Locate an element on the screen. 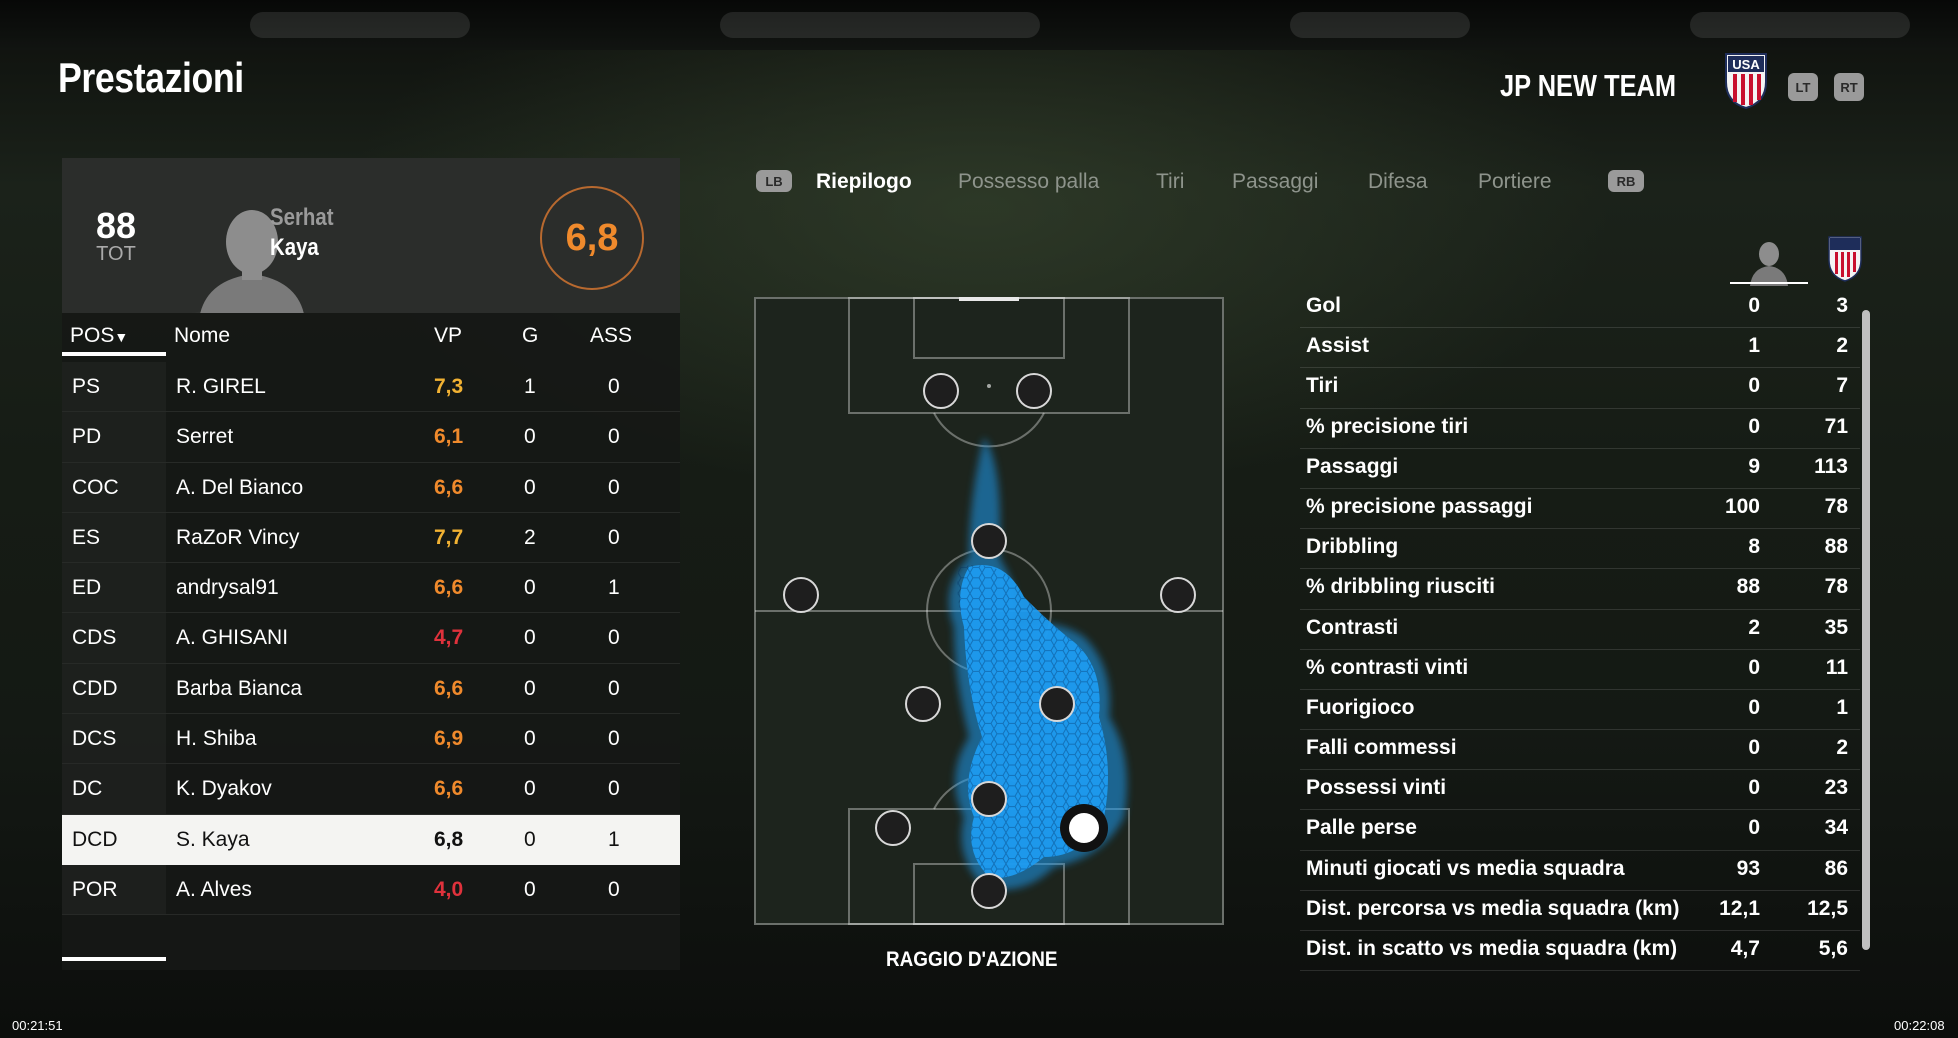 The width and height of the screenshot is (1958, 1038). crest-label: USA is located at coordinates (1746, 64).